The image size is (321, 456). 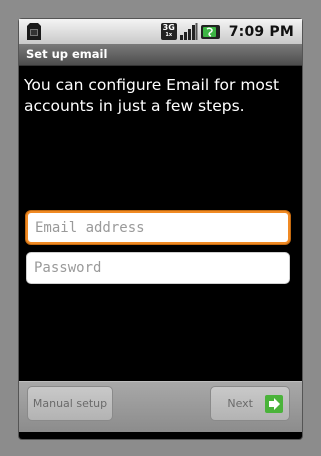 I want to click on next-arrow-icon, so click(x=274, y=403).